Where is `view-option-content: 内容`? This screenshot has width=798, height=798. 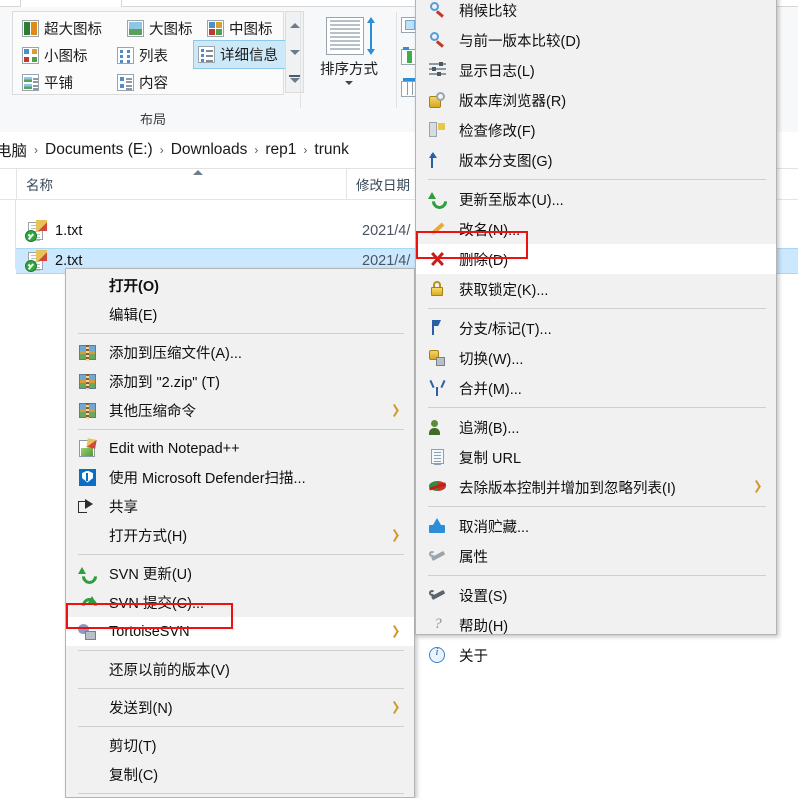
view-option-content: 内容 is located at coordinates (142, 82).